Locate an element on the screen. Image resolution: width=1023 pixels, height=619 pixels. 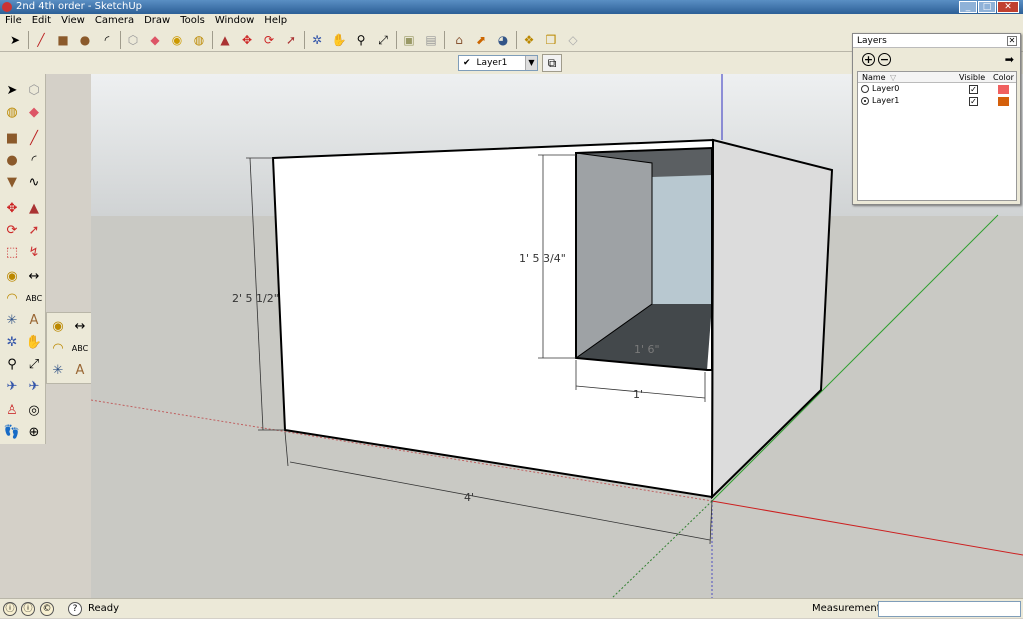
status-bar: ⓘ ⓘ © ? Ready Measurements is located at coordinates (511, 608).